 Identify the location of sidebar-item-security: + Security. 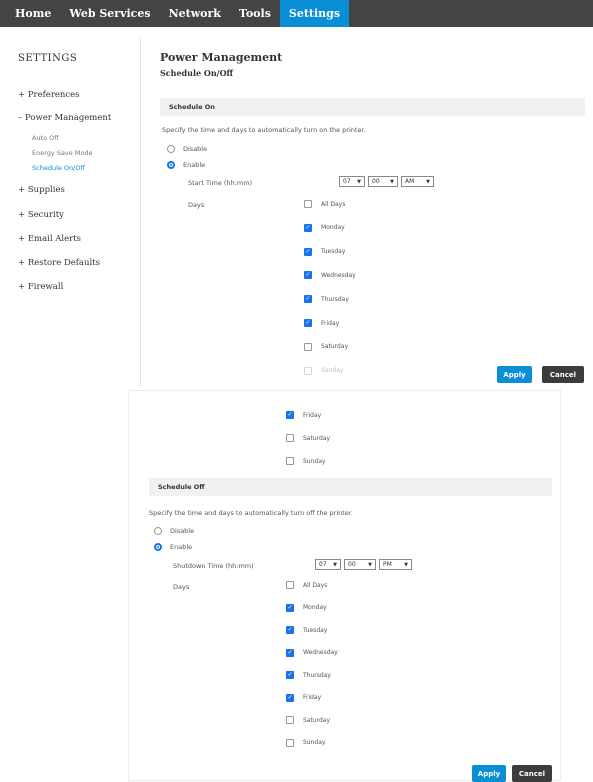
(41, 215).